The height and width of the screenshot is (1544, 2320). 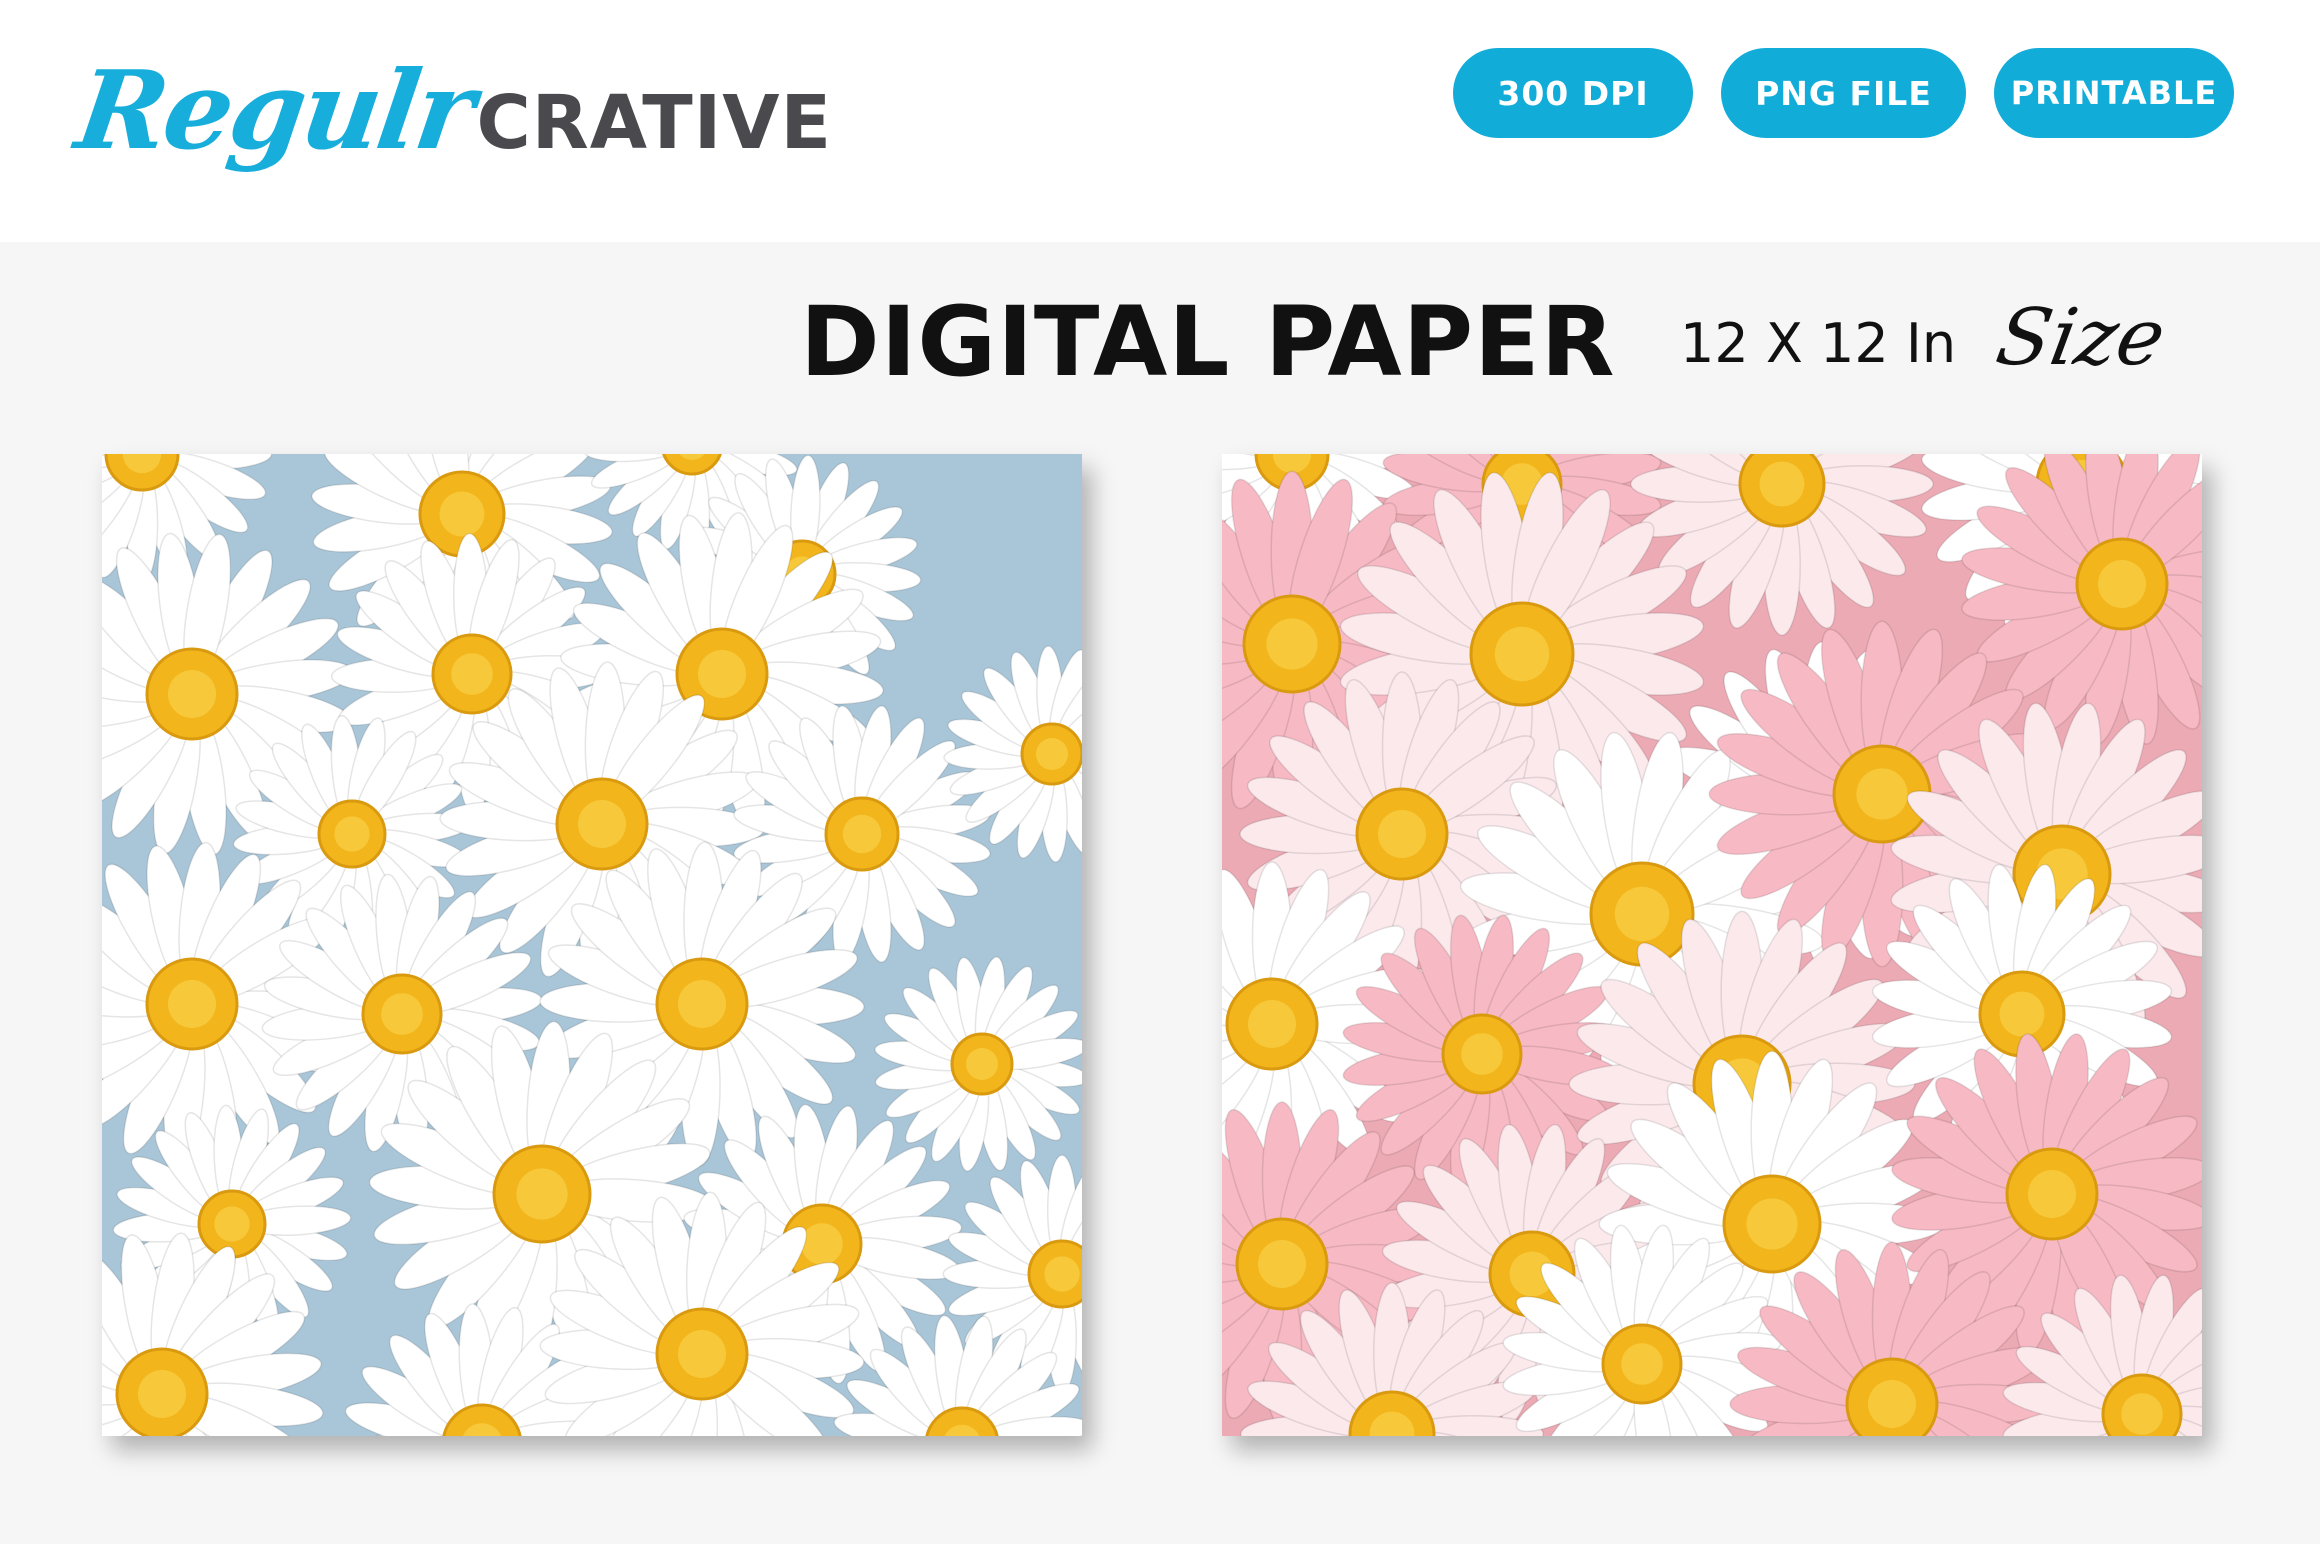 I want to click on badge-file-type: PNG FILE, so click(x=1843, y=93).